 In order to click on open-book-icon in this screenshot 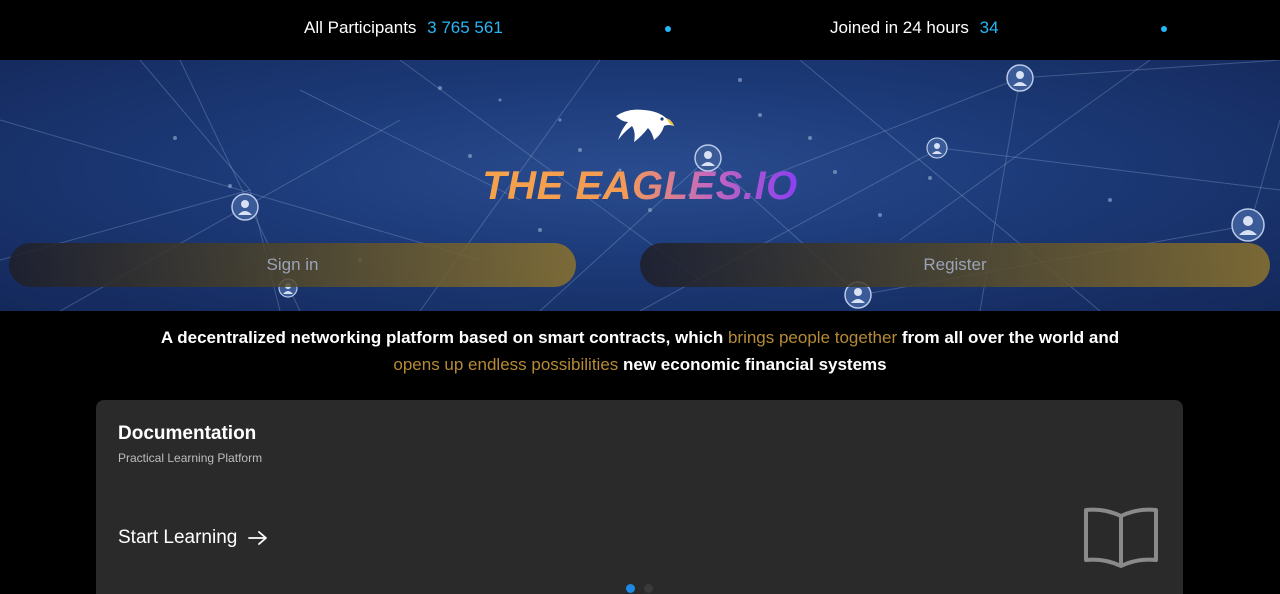, I will do `click(1121, 537)`.